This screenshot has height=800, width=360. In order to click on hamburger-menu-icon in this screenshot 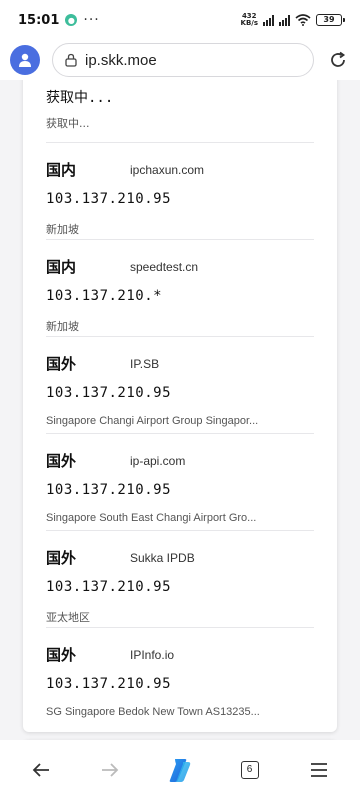, I will do `click(319, 770)`.